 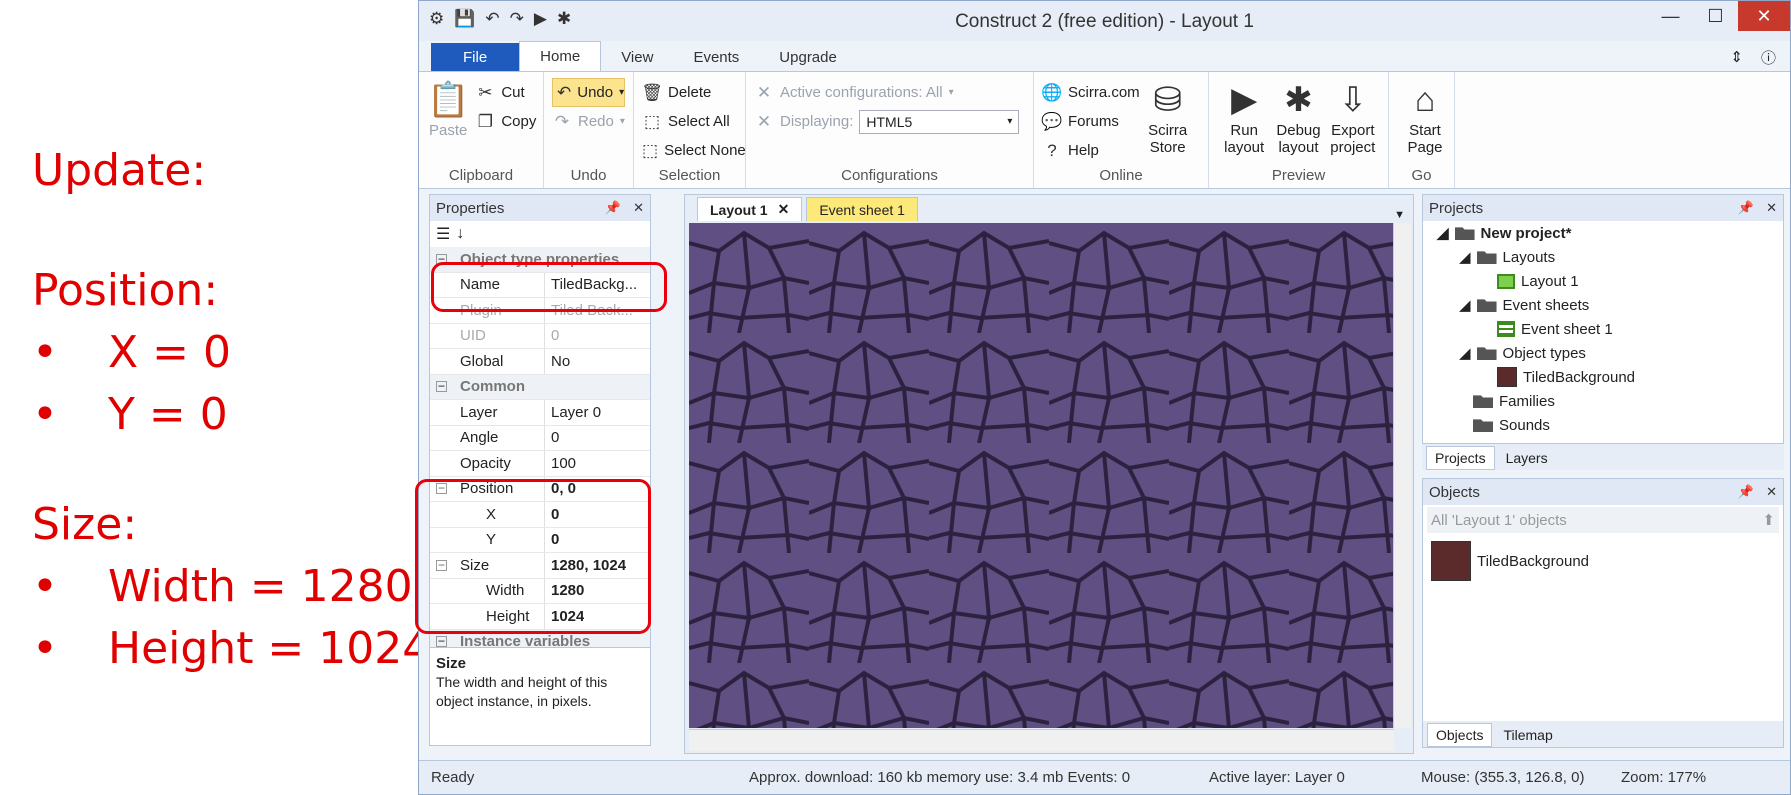 I want to click on objects-header: Objects 📌 ✕, so click(x=1603, y=492).